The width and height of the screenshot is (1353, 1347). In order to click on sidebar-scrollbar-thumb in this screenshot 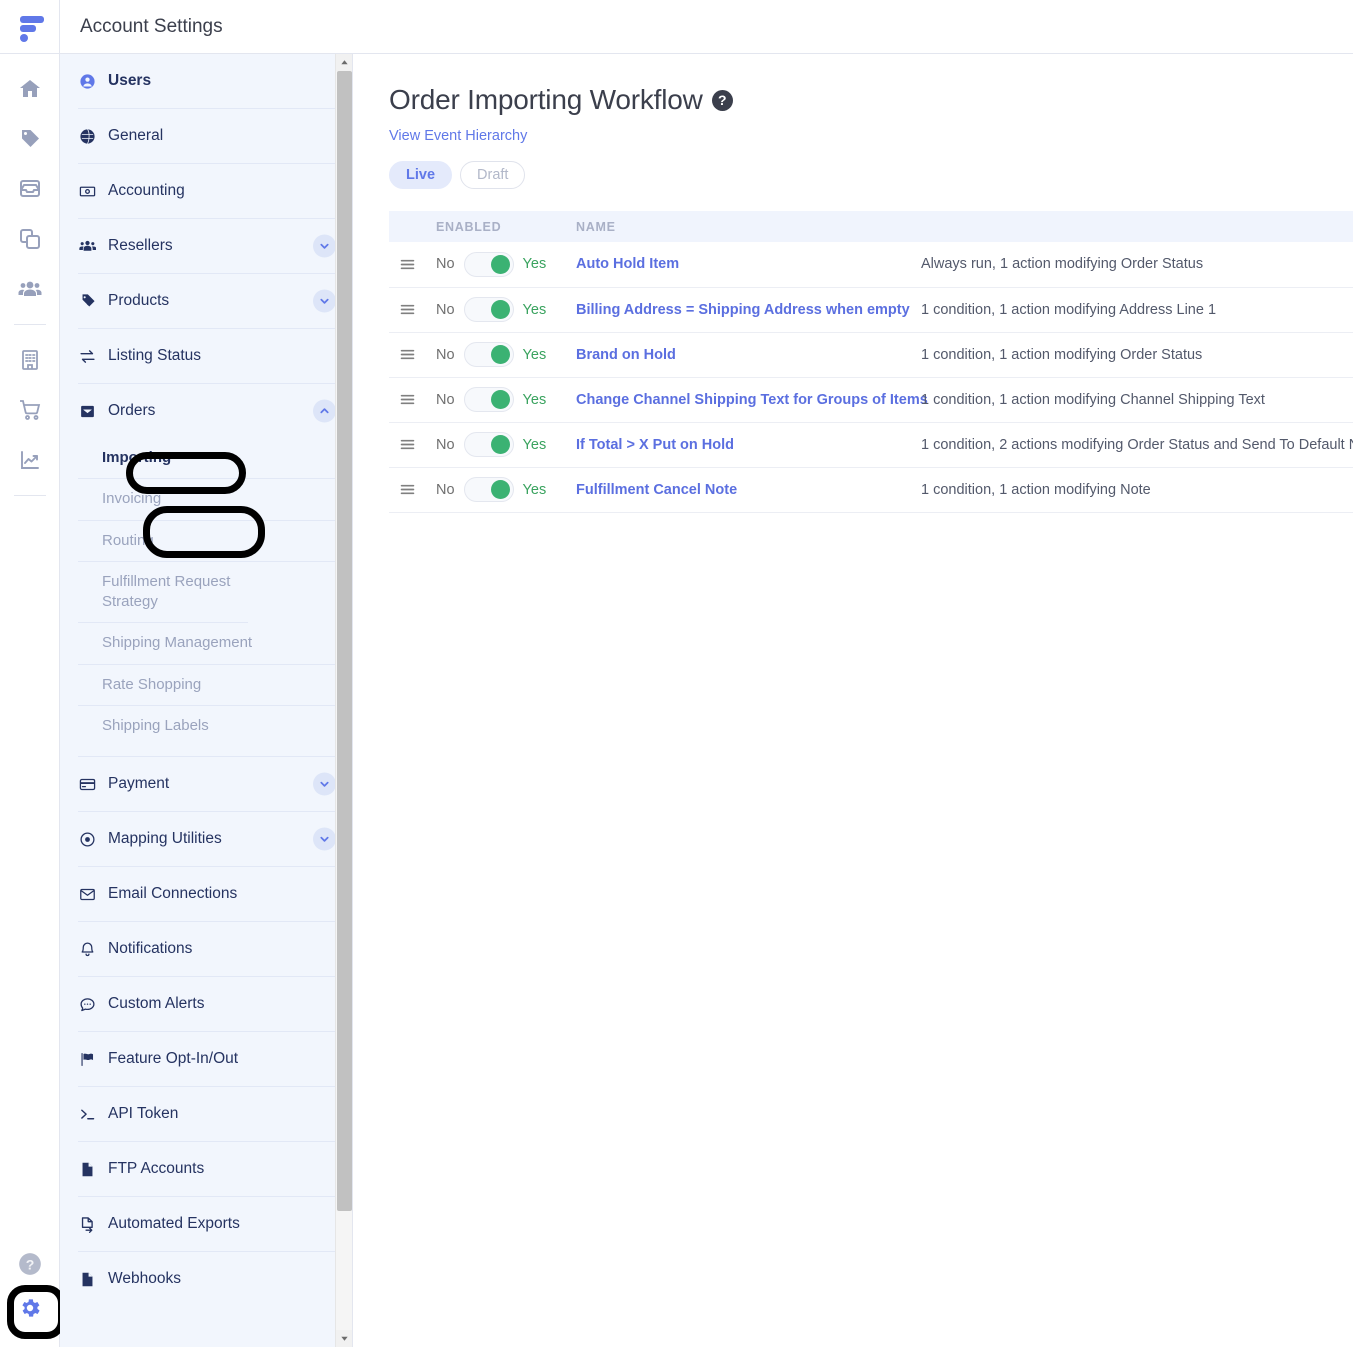, I will do `click(344, 641)`.